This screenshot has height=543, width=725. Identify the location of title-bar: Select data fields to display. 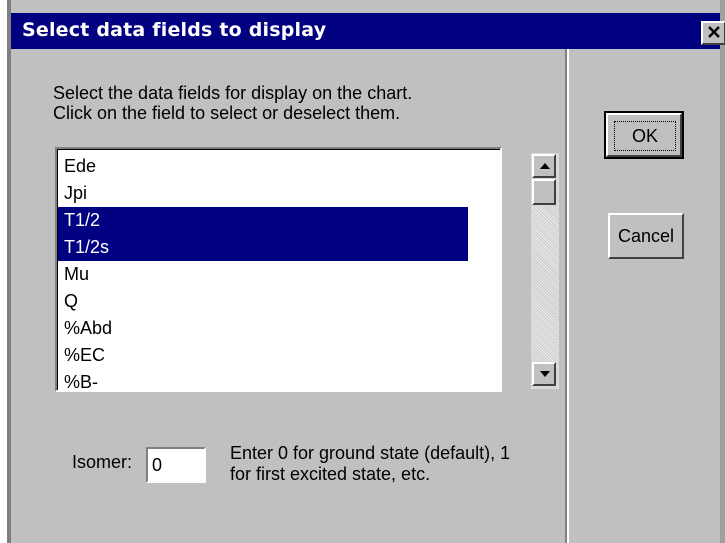
(368, 31).